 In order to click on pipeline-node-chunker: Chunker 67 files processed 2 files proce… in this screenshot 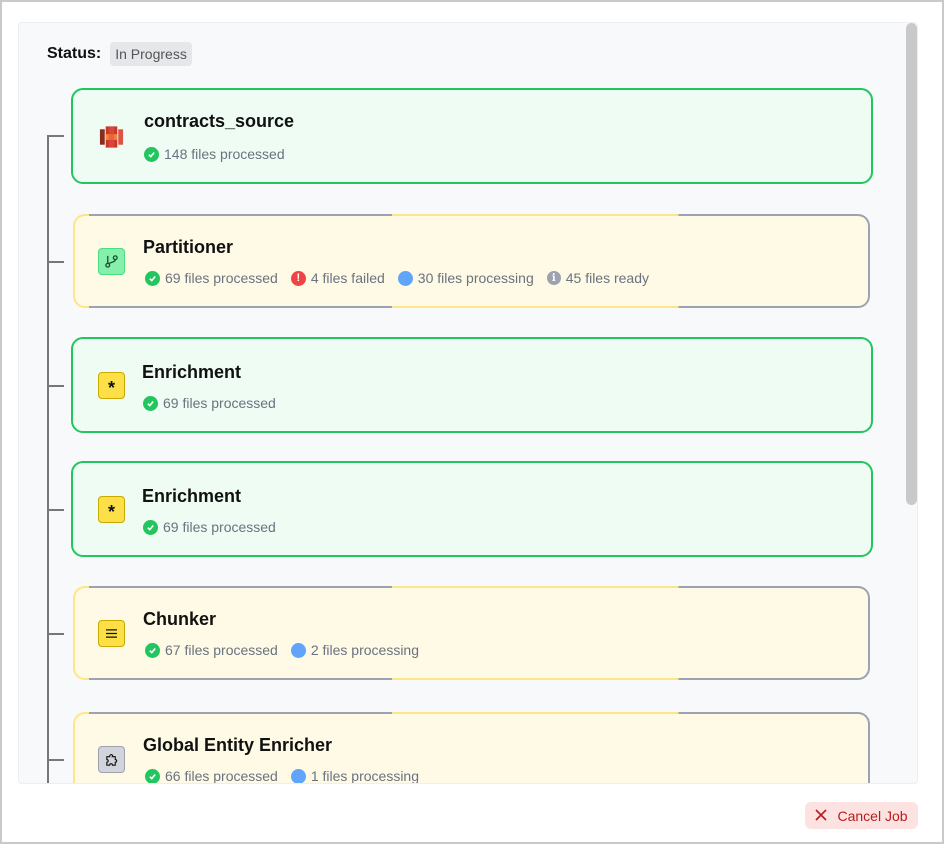, I will do `click(471, 633)`.